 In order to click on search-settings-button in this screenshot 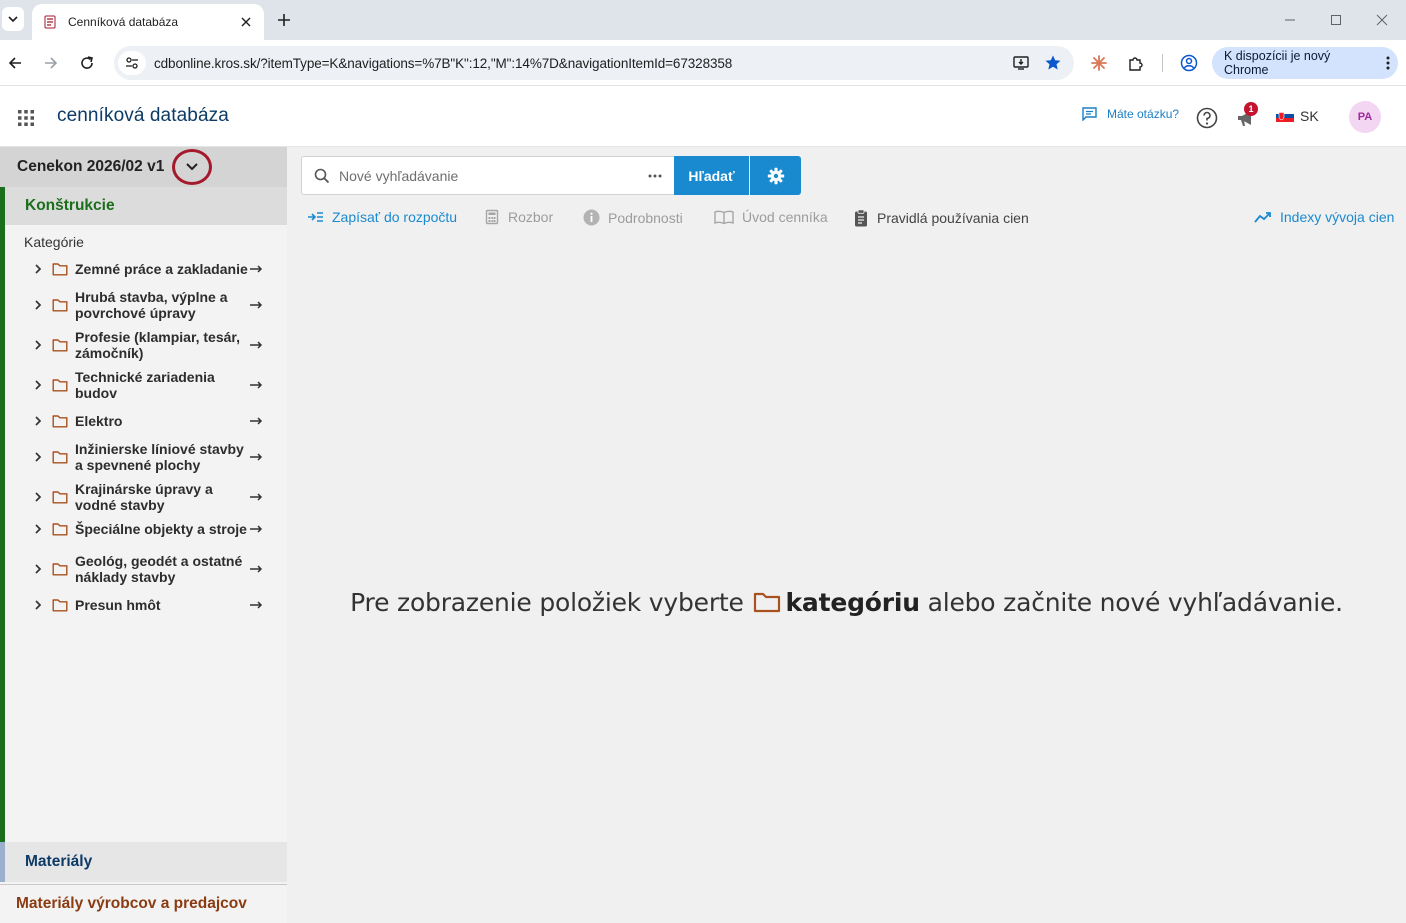, I will do `click(775, 175)`.